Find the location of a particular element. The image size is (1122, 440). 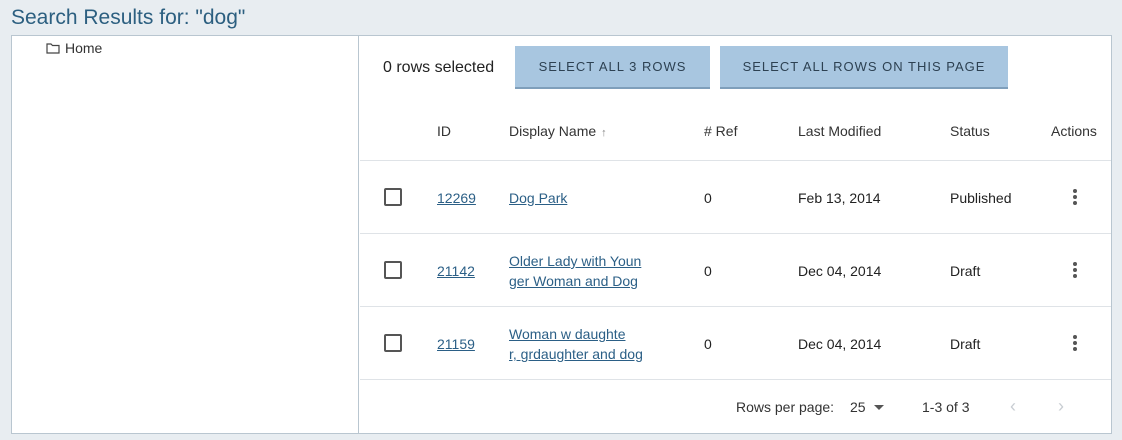

column-header-display-name: Display Name ↑ is located at coordinates (558, 131).